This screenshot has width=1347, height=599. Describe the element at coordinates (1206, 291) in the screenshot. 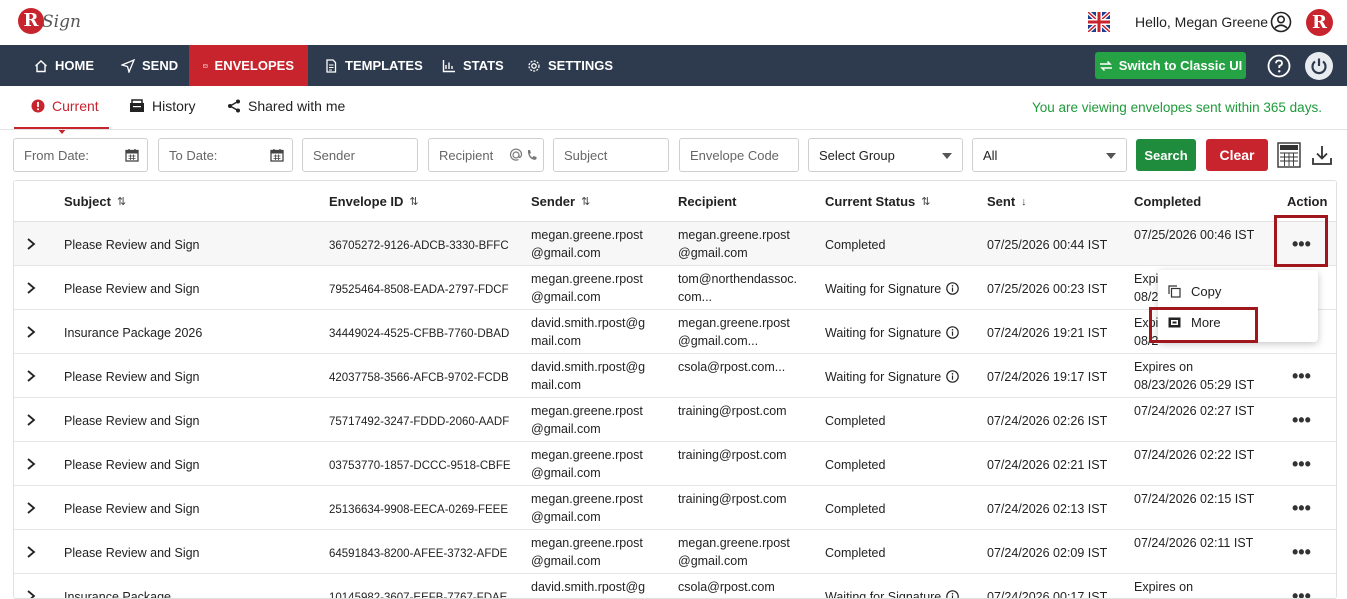

I see `menu-copy-label: Copy` at that location.